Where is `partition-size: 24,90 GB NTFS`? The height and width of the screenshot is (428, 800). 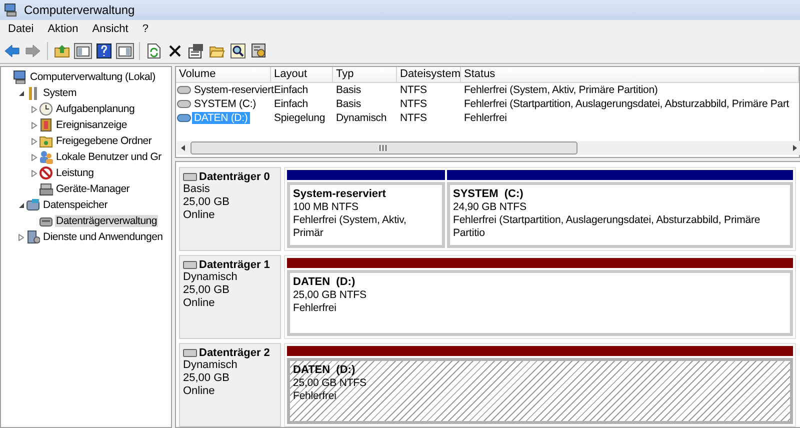
partition-size: 24,90 GB NTFS is located at coordinates (490, 207).